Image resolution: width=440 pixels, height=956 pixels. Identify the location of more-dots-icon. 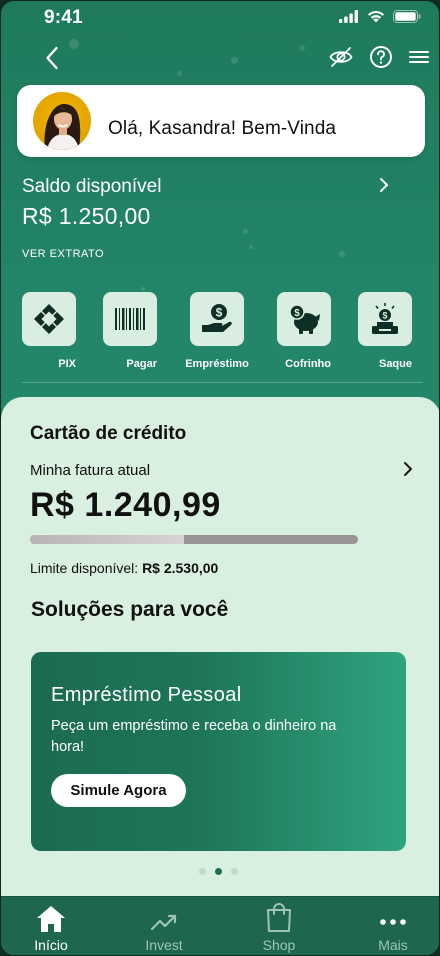
(393, 922).